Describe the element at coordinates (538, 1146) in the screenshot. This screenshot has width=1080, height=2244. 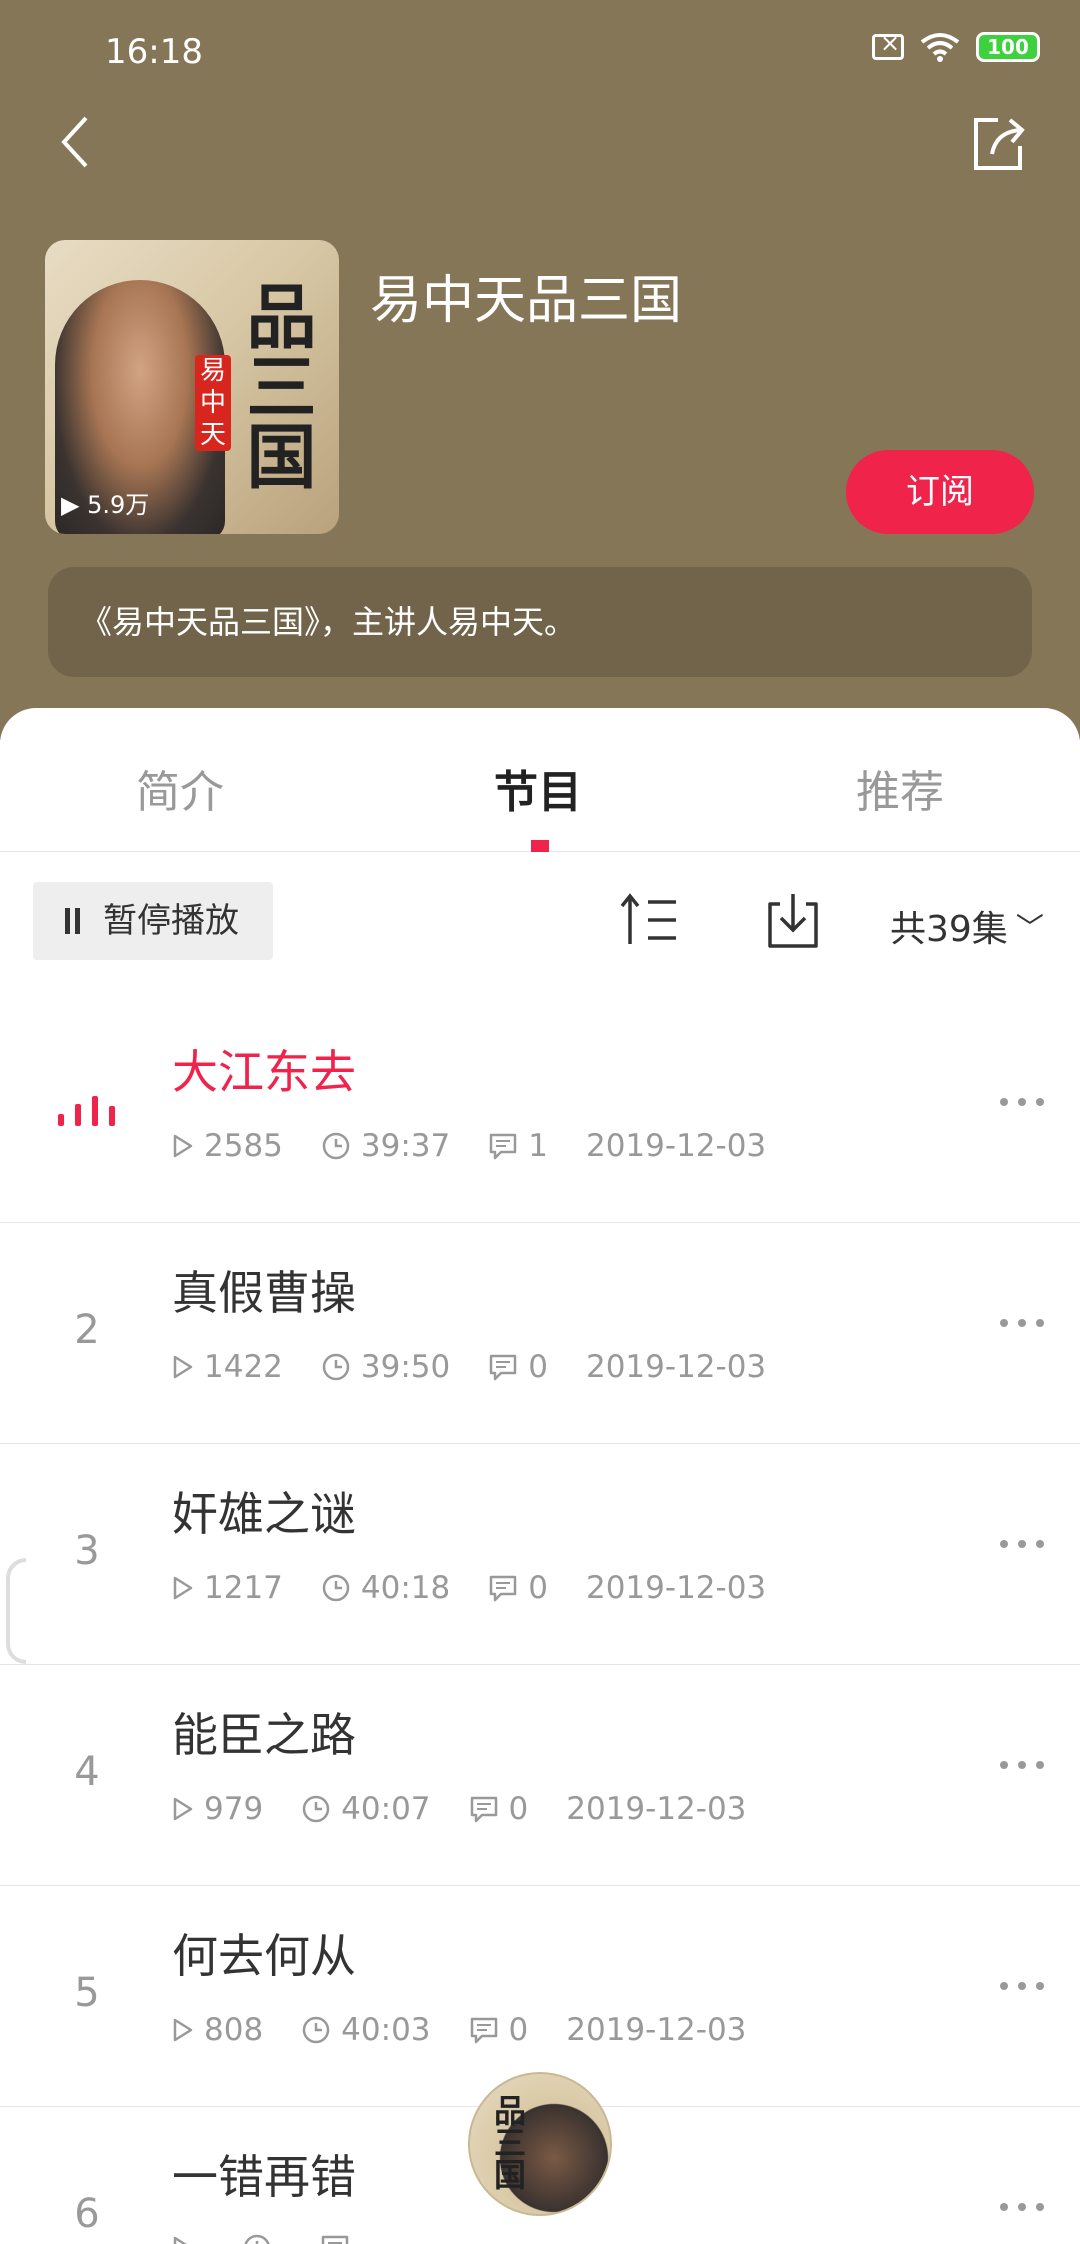
I see `episode-comments: 1` at that location.